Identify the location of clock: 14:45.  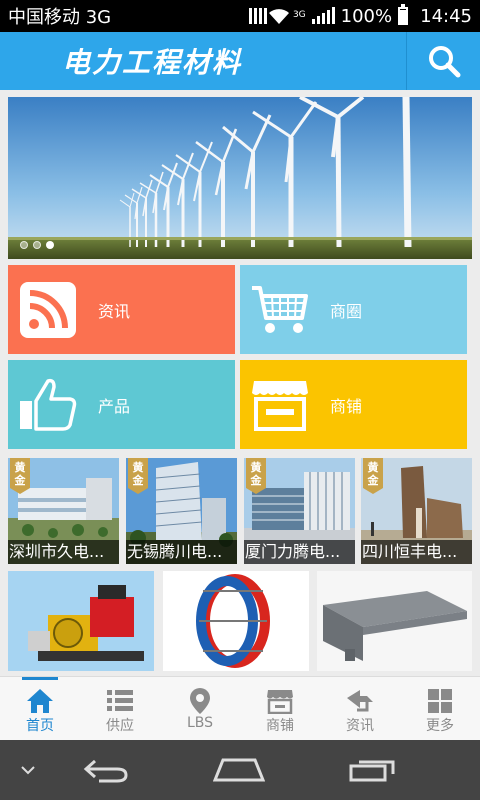
(446, 16).